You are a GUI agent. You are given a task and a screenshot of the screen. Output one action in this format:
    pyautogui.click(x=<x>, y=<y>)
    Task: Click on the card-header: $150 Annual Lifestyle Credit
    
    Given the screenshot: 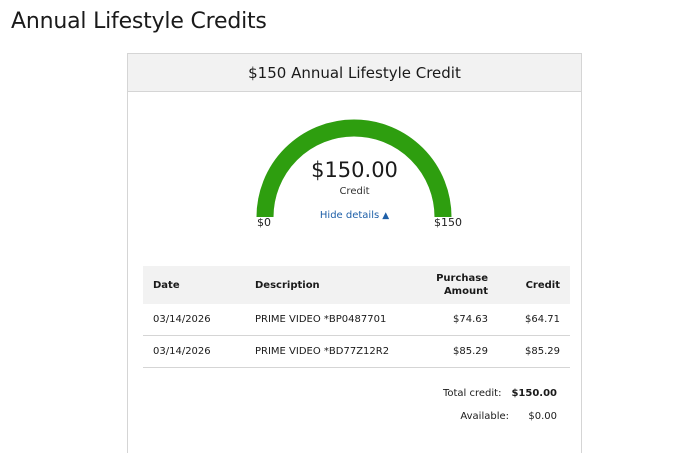 What is the action you would take?
    pyautogui.click(x=354, y=73)
    